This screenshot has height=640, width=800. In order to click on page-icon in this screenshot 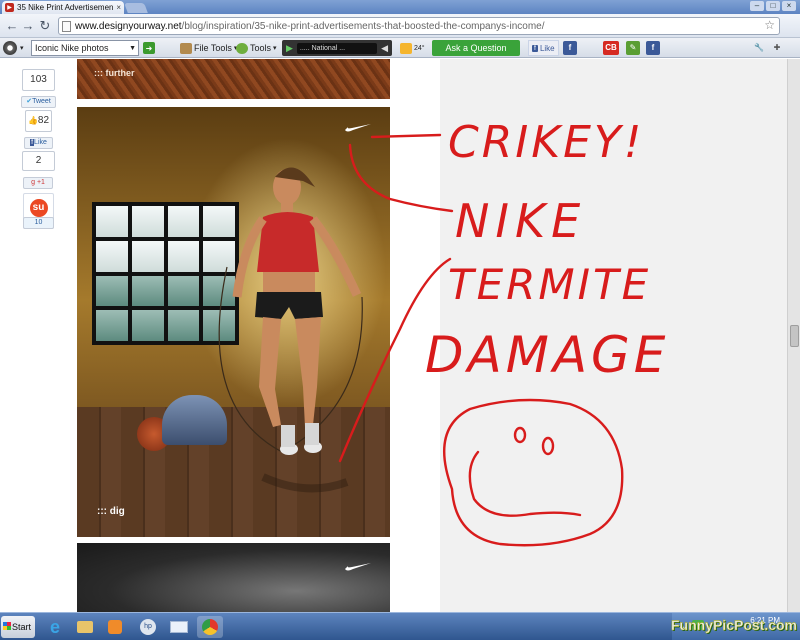, I will do `click(66, 26)`.